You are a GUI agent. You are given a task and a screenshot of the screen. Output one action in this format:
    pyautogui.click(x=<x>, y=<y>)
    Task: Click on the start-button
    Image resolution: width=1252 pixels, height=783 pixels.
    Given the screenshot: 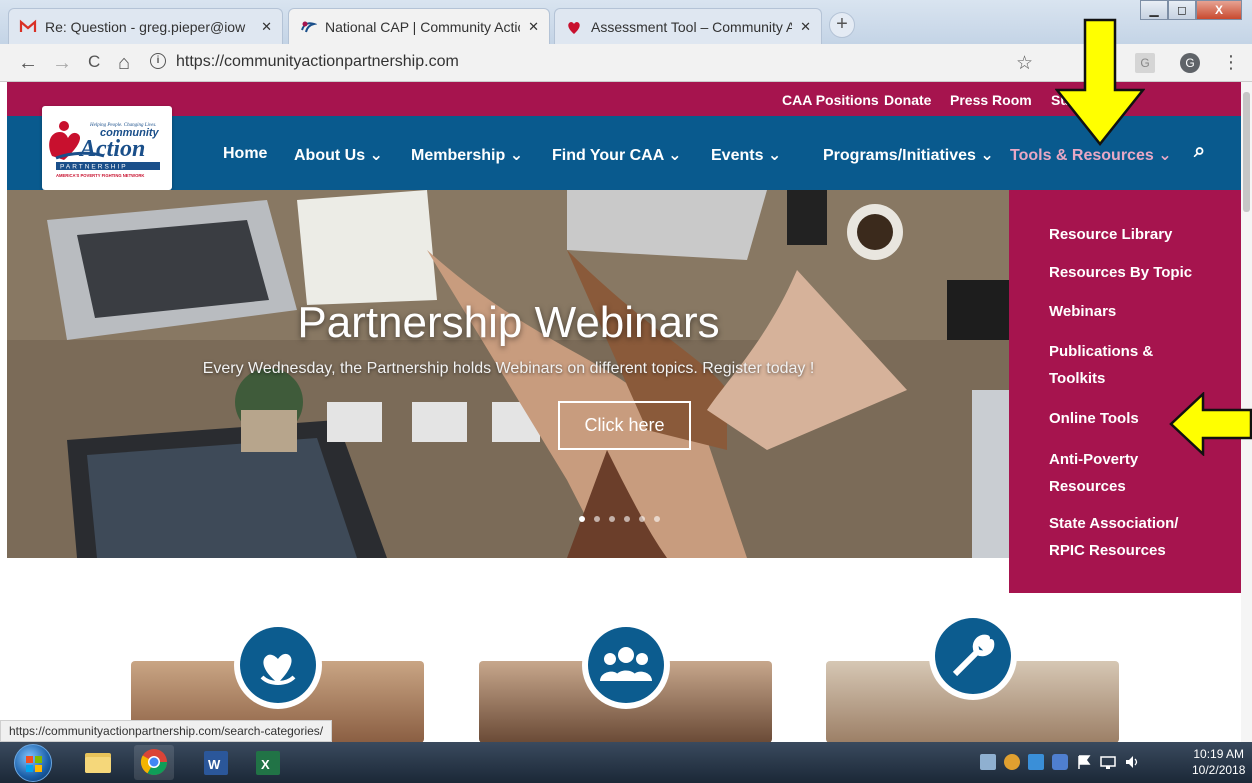 What is the action you would take?
    pyautogui.click(x=33, y=763)
    